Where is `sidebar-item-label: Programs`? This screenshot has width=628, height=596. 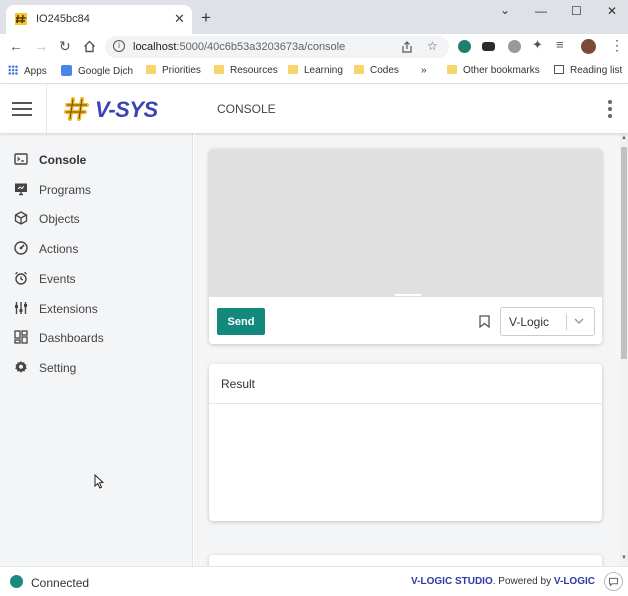 sidebar-item-label: Programs is located at coordinates (65, 190).